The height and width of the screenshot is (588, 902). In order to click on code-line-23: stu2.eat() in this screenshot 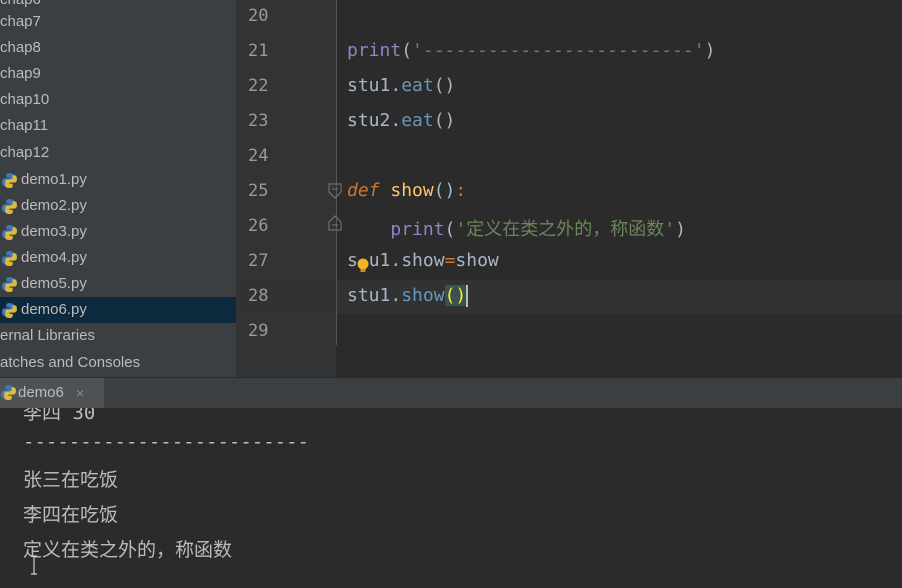, I will do `click(401, 120)`.